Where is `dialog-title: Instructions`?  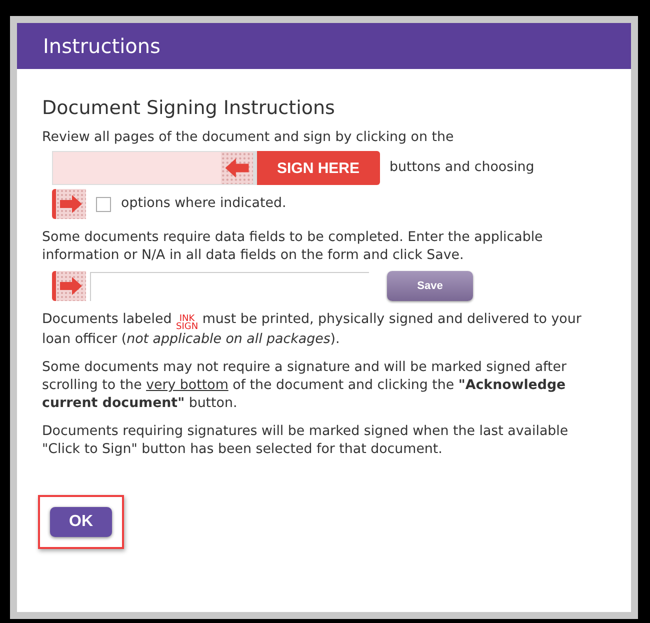
dialog-title: Instructions is located at coordinates (324, 46).